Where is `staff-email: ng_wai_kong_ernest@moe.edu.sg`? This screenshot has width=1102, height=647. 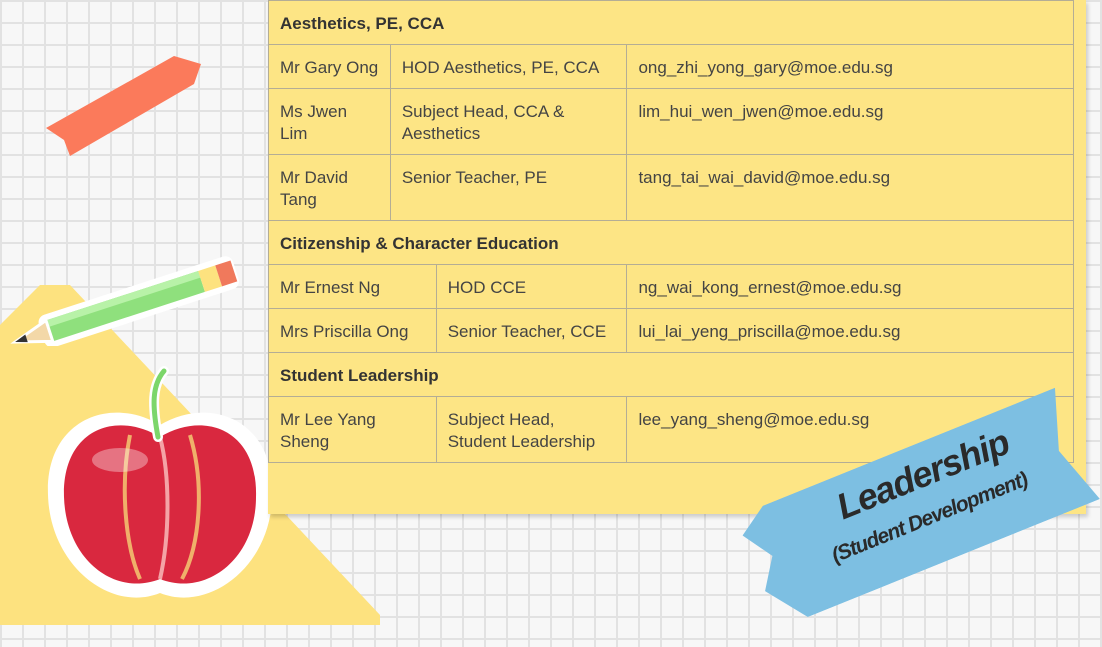
staff-email: ng_wai_kong_ernest@moe.edu.sg is located at coordinates (850, 286).